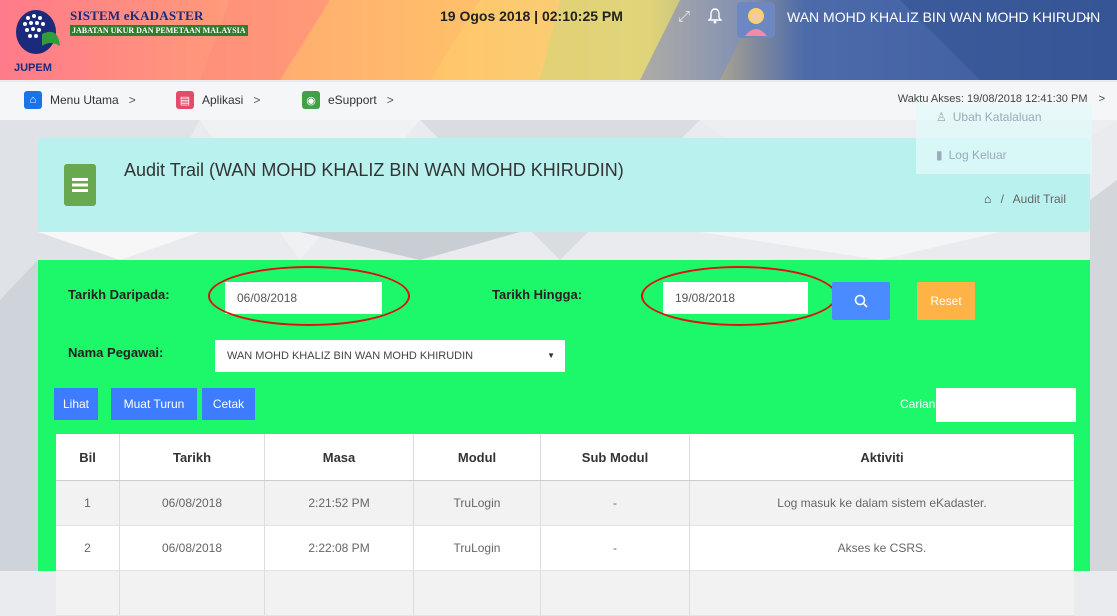  I want to click on cell-aktiviti: Log masuk ke dalam sistem eKadaster., so click(881, 503).